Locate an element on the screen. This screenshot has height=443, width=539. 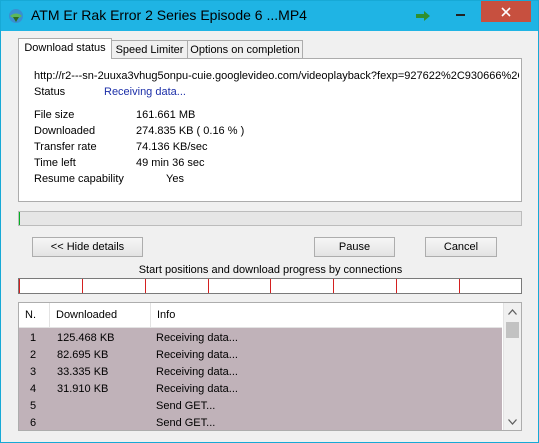
file-size-value: 161.661 MB is located at coordinates (166, 115).